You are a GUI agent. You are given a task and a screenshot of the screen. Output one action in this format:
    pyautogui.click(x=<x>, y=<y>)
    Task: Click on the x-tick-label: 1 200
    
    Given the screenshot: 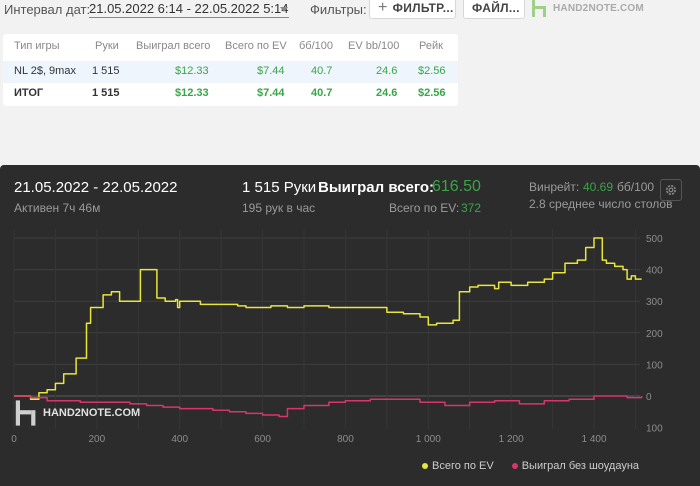 What is the action you would take?
    pyautogui.click(x=511, y=439)
    